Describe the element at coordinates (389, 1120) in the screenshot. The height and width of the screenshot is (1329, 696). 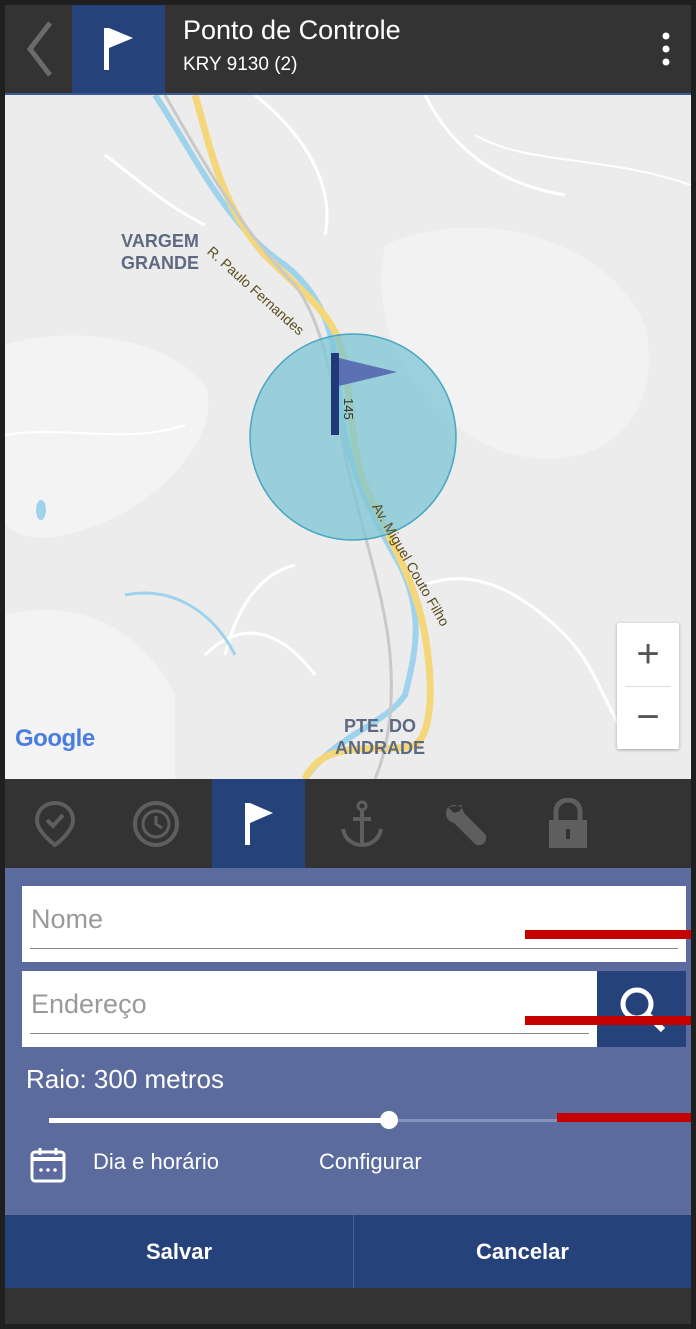
I see `radius-slider-thumb` at that location.